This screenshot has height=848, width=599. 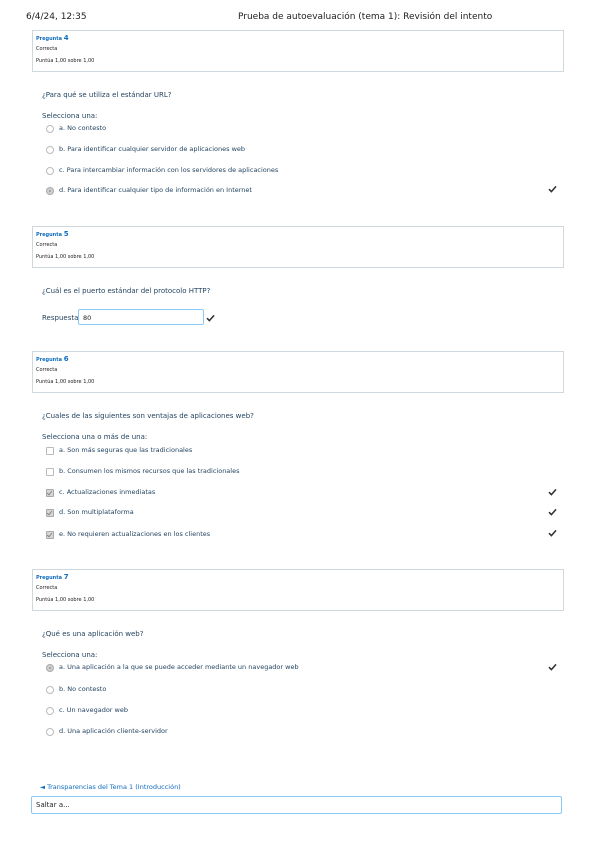 What do you see at coordinates (70, 655) in the screenshot?
I see `question-prompt-7: Selecciona una:` at bounding box center [70, 655].